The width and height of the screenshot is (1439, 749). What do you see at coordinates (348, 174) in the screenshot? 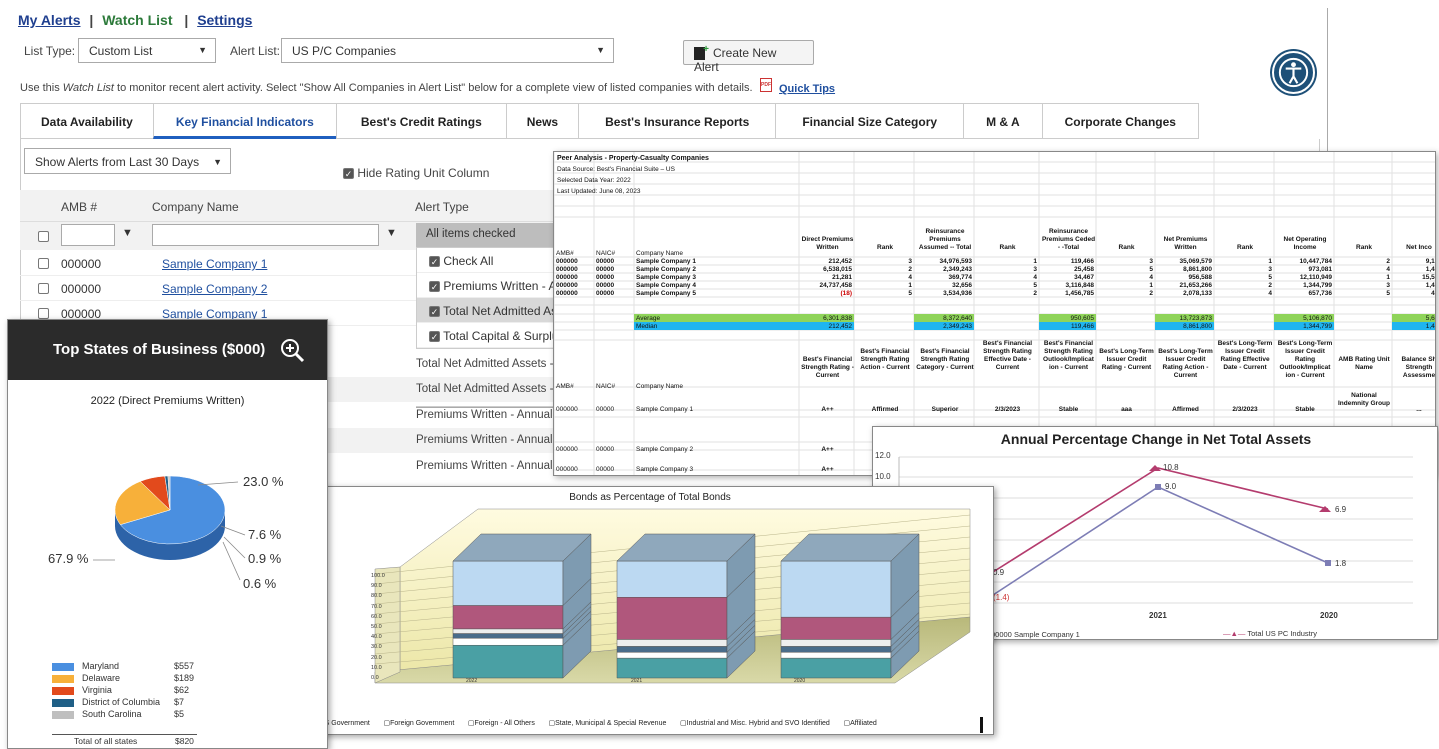
I see `checkbox-checked: ✓` at bounding box center [348, 174].